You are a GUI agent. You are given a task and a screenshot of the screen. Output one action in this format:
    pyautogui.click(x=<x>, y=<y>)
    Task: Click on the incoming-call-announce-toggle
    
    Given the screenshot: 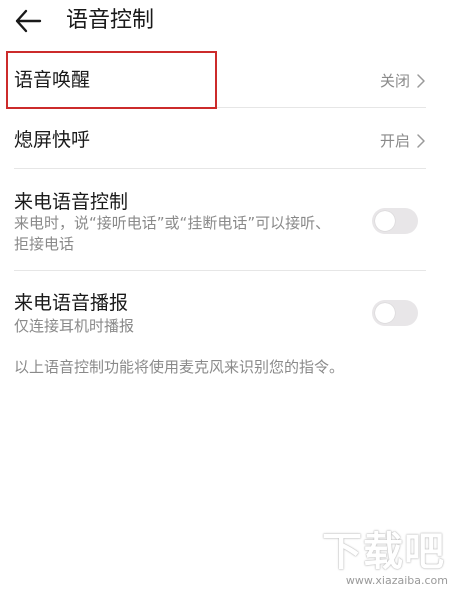 What is the action you would take?
    pyautogui.click(x=395, y=313)
    